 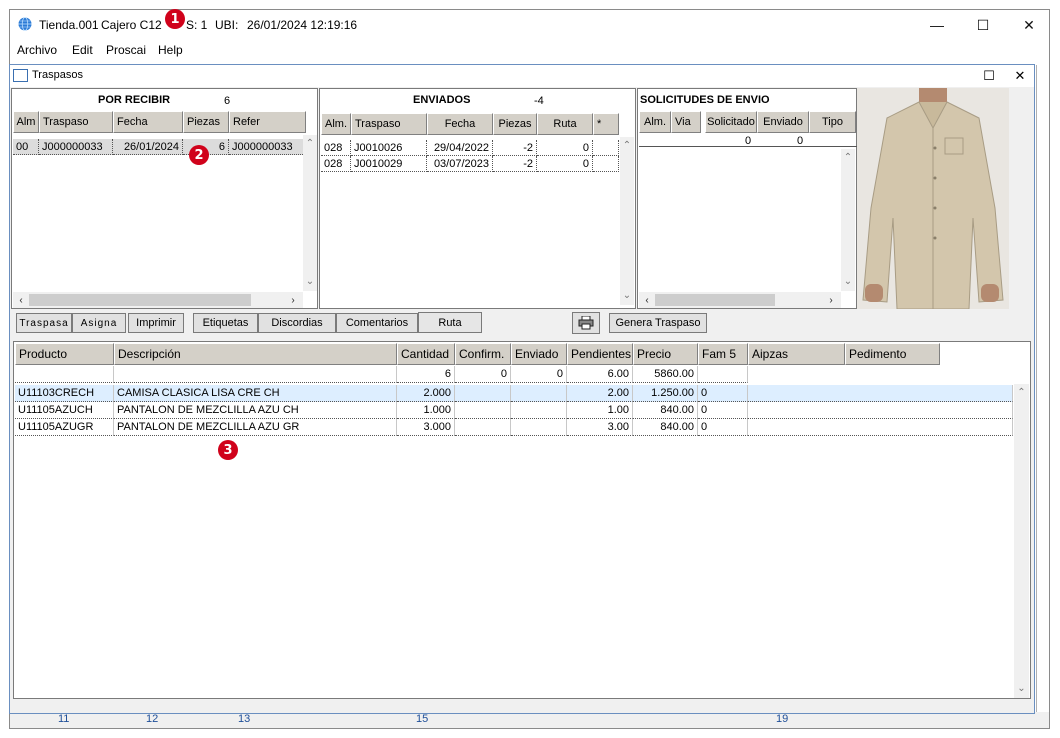 I want to click on cell-ruta: 0, so click(x=565, y=164).